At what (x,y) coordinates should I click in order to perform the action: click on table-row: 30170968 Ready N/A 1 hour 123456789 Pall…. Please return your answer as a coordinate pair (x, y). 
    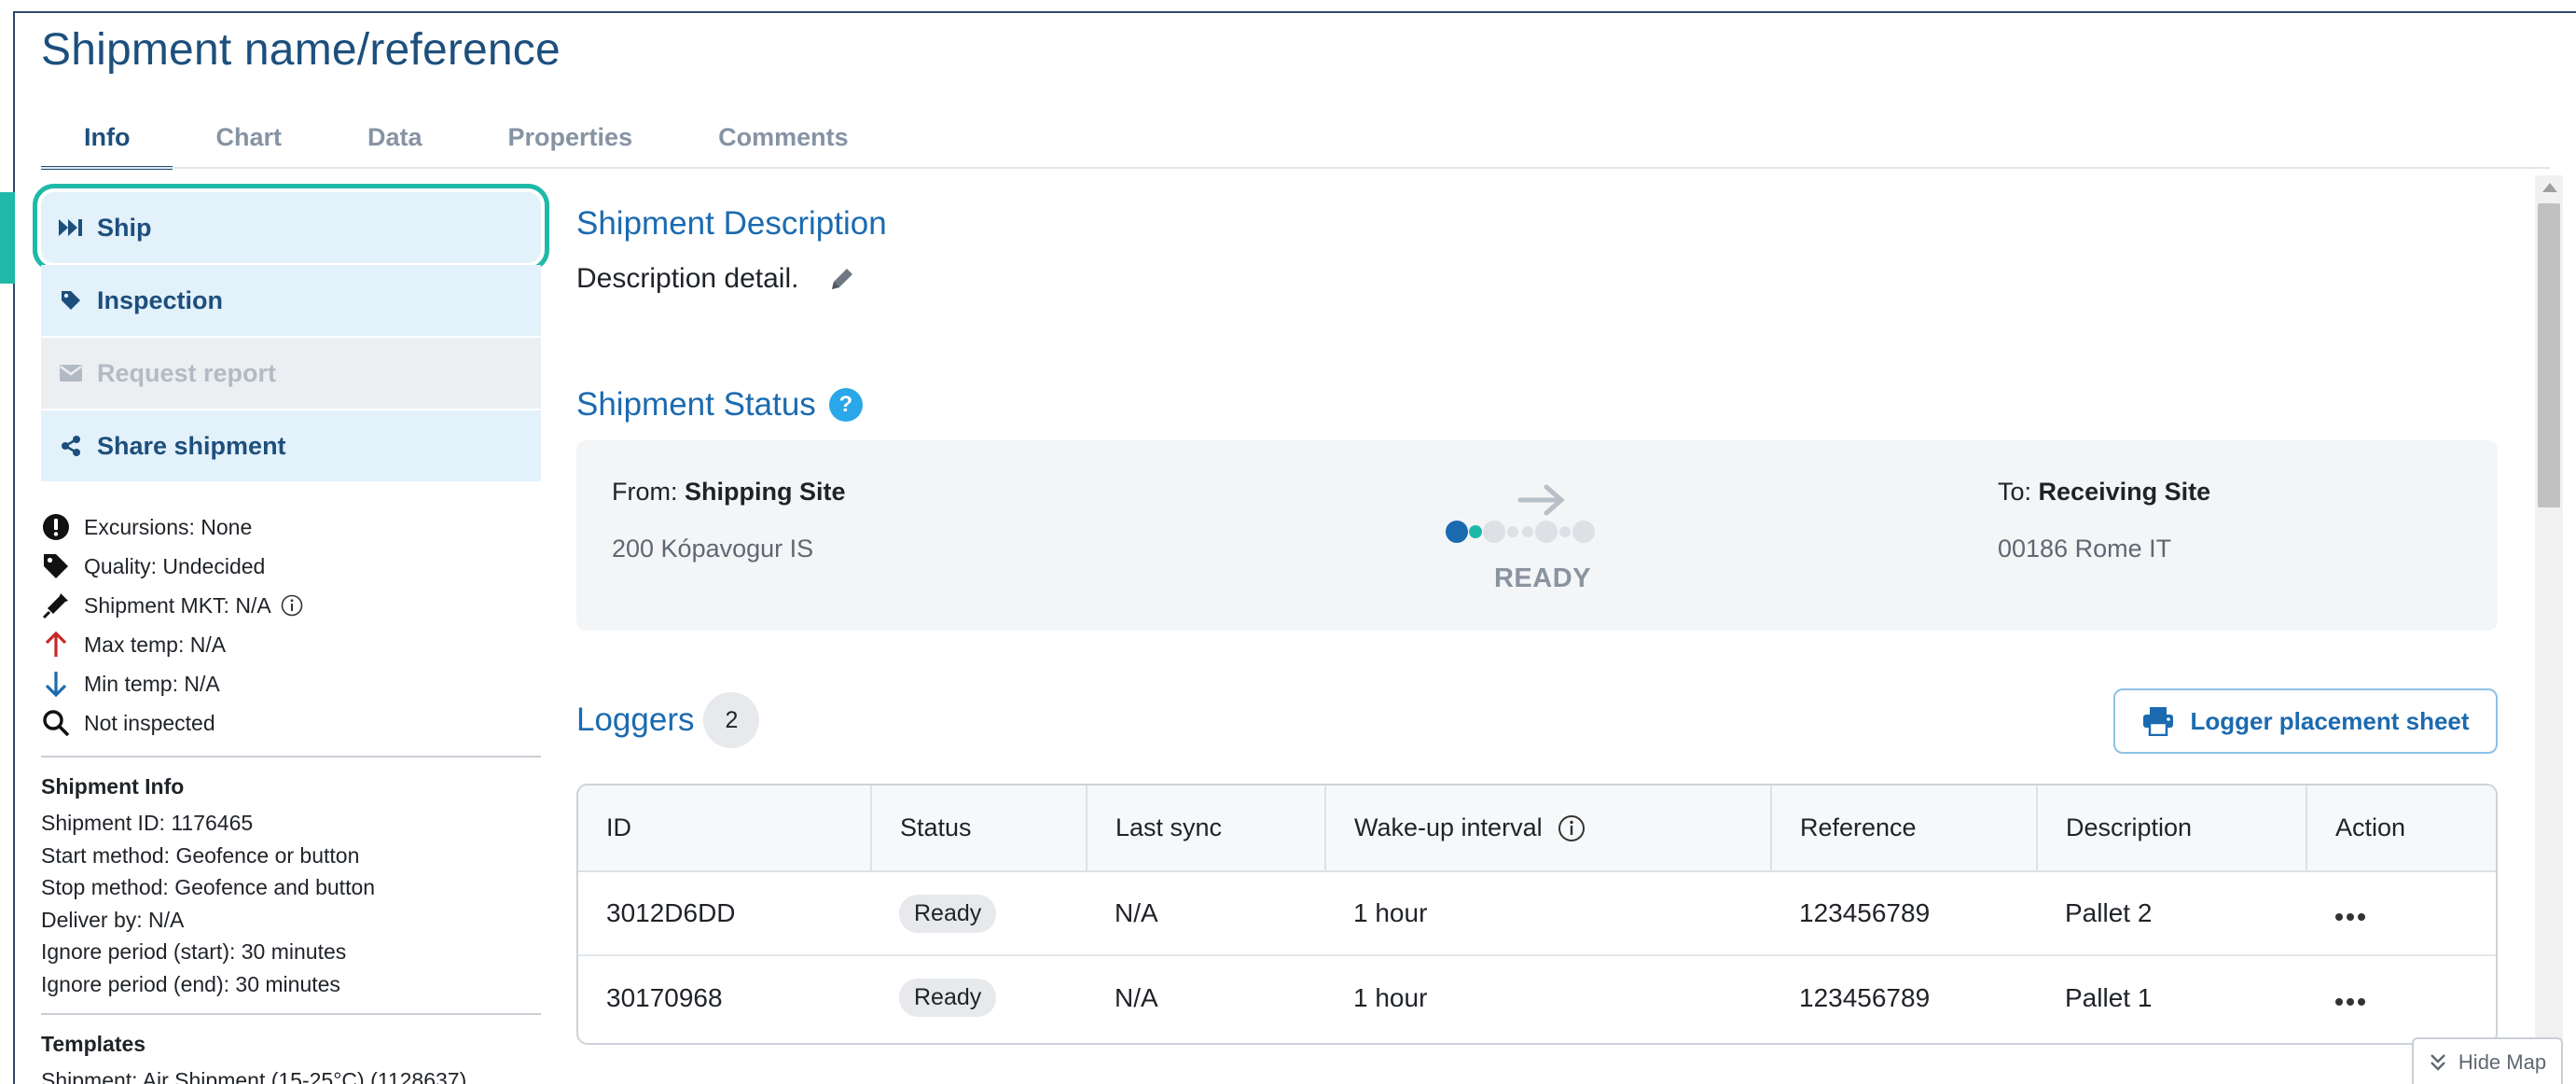
    Looking at the image, I should click on (1537, 997).